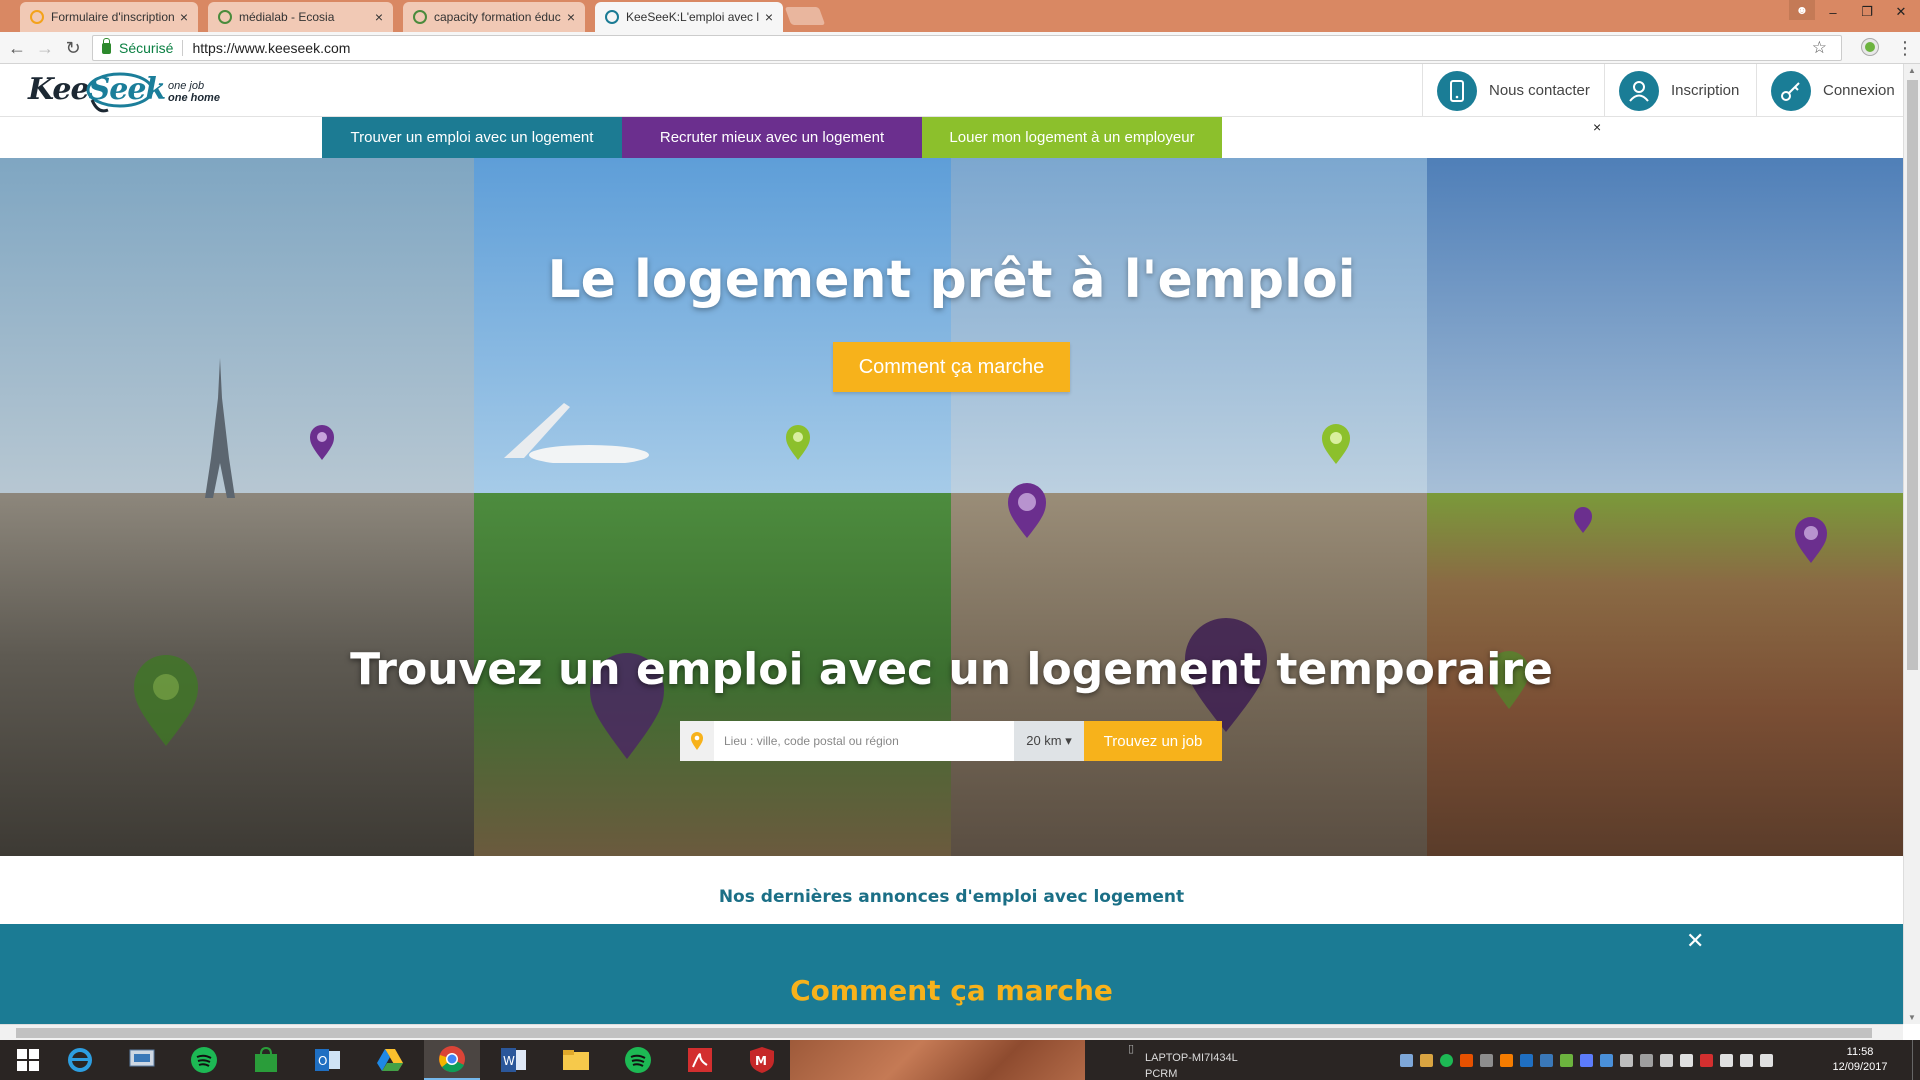  I want to click on contact-label: Nous contacter, so click(1539, 90).